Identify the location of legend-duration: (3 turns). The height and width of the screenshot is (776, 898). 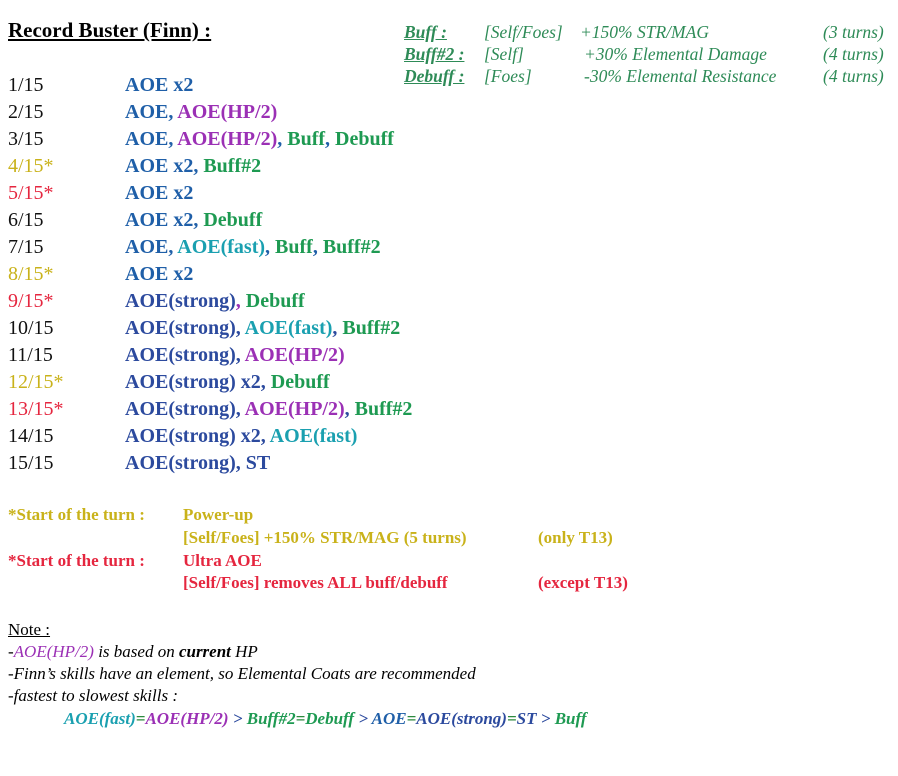
(853, 32).